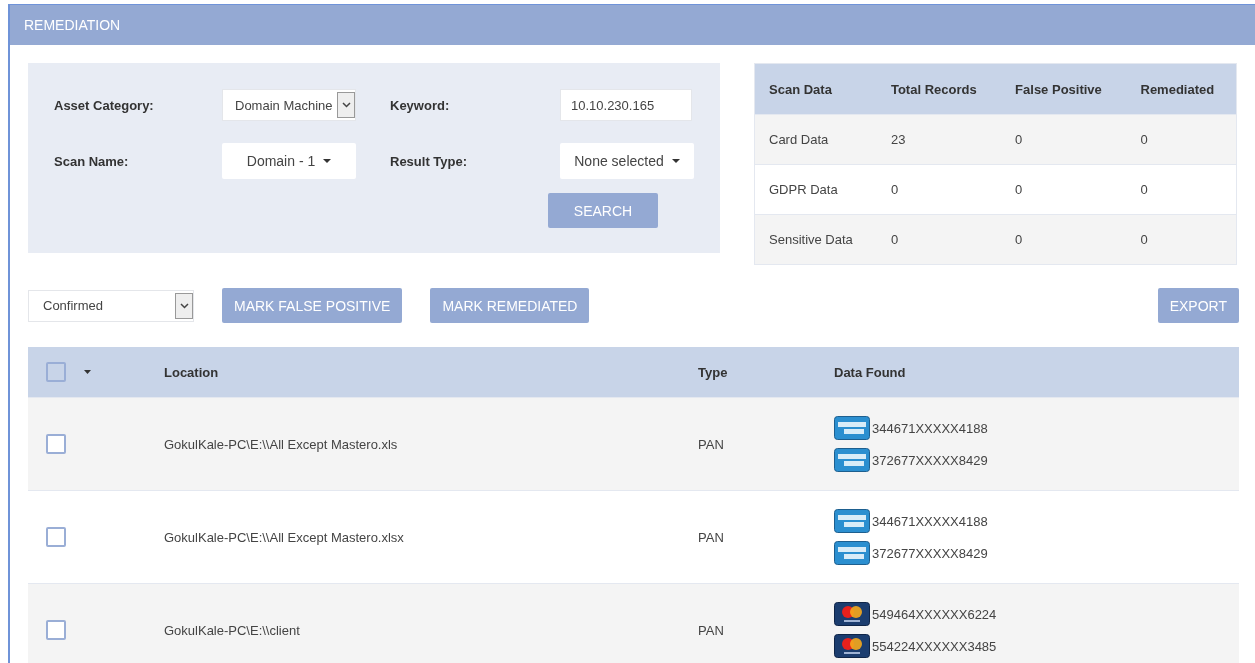 Image resolution: width=1255 pixels, height=663 pixels. Describe the element at coordinates (284, 537) in the screenshot. I see `table-cell: GokulKale-PC\E:\\All Except Mastero.xlsx` at that location.